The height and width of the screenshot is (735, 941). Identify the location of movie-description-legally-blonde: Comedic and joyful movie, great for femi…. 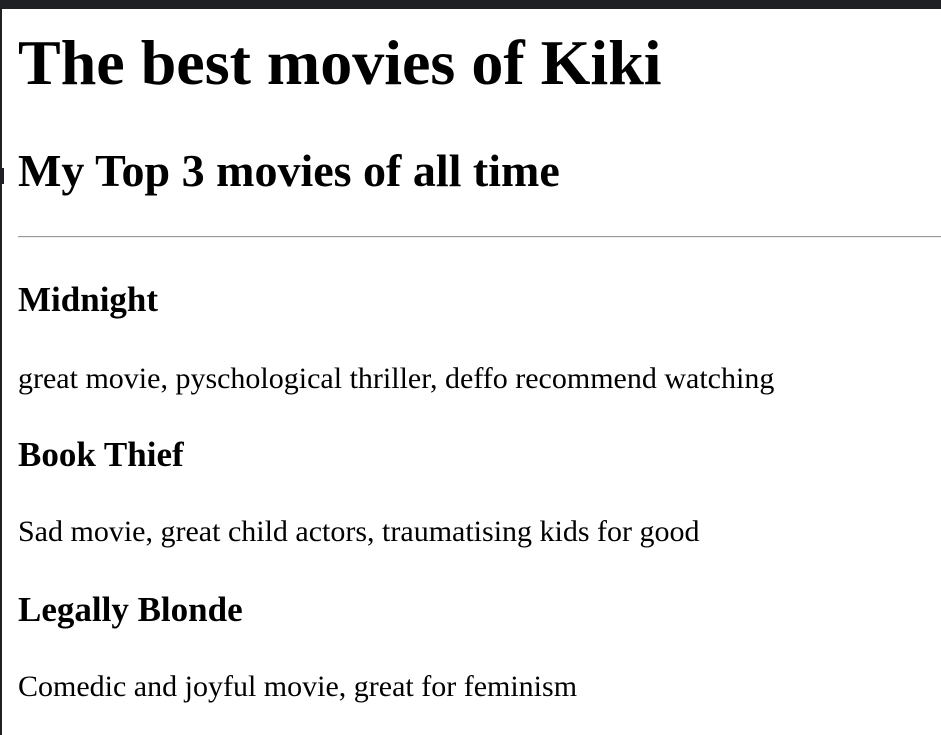
(298, 686).